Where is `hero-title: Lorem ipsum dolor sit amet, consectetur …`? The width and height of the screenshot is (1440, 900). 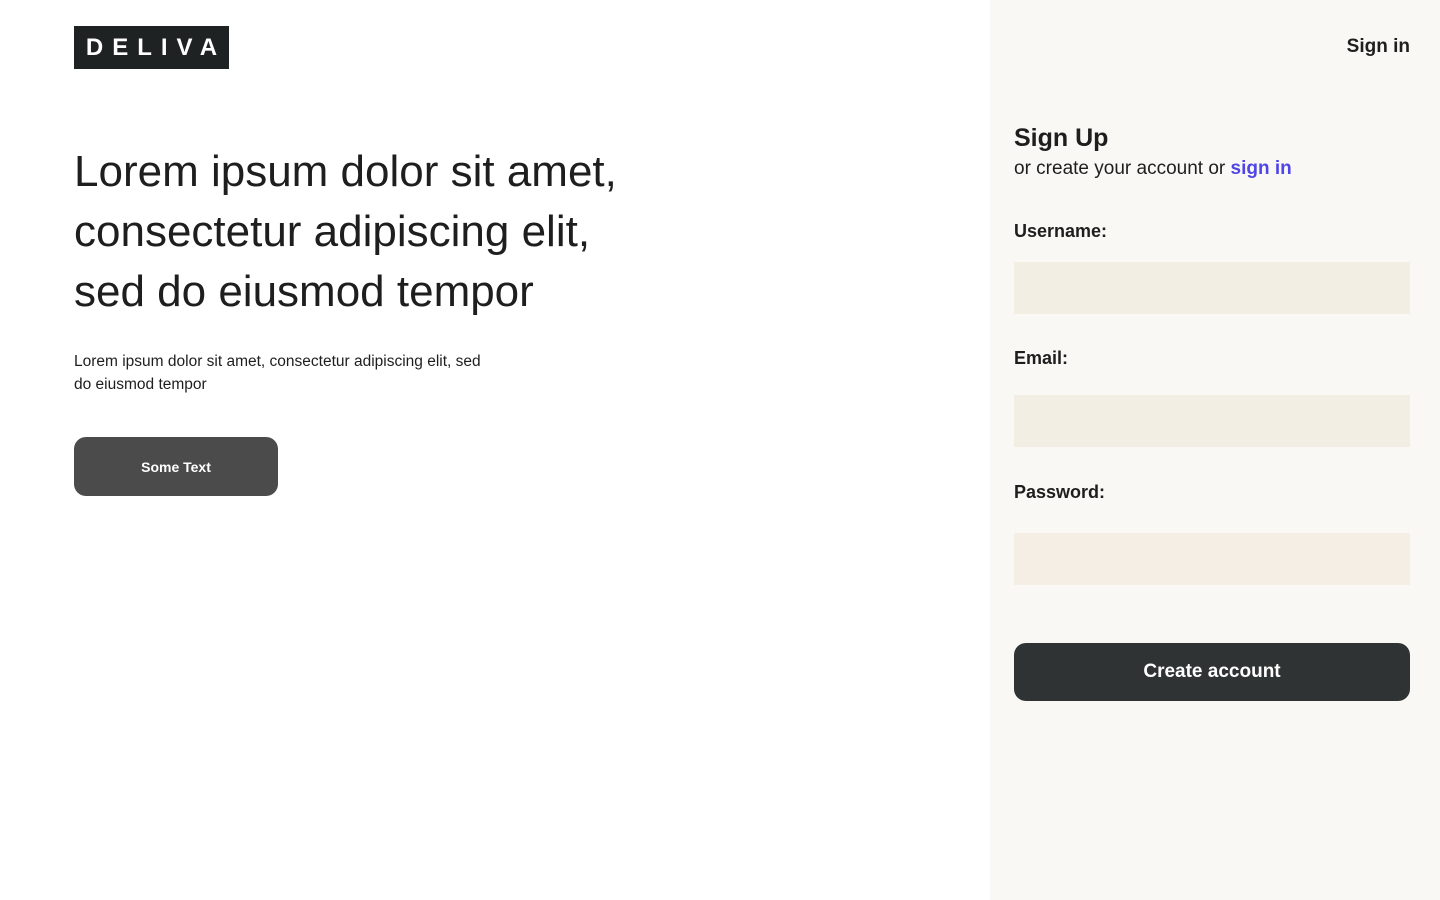
hero-title: Lorem ipsum dolor sit amet, consectetur … is located at coordinates (384, 232).